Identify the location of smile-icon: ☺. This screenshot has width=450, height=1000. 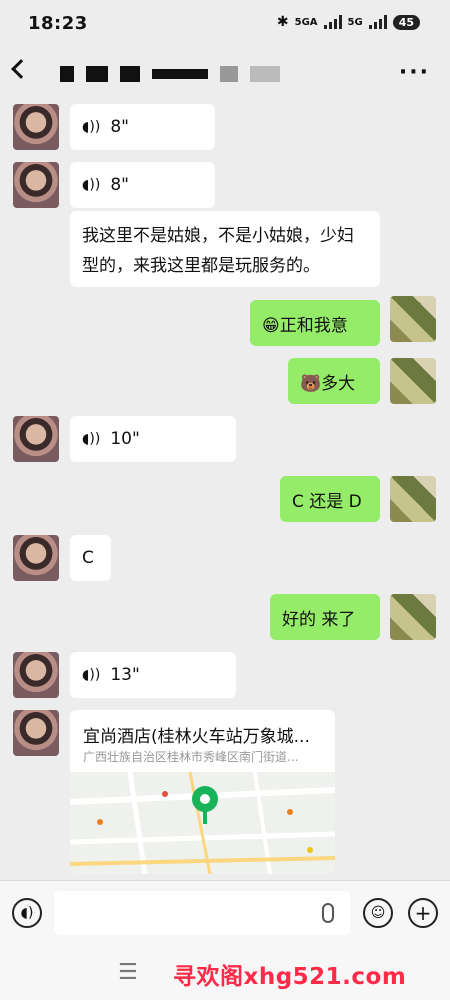
(378, 913).